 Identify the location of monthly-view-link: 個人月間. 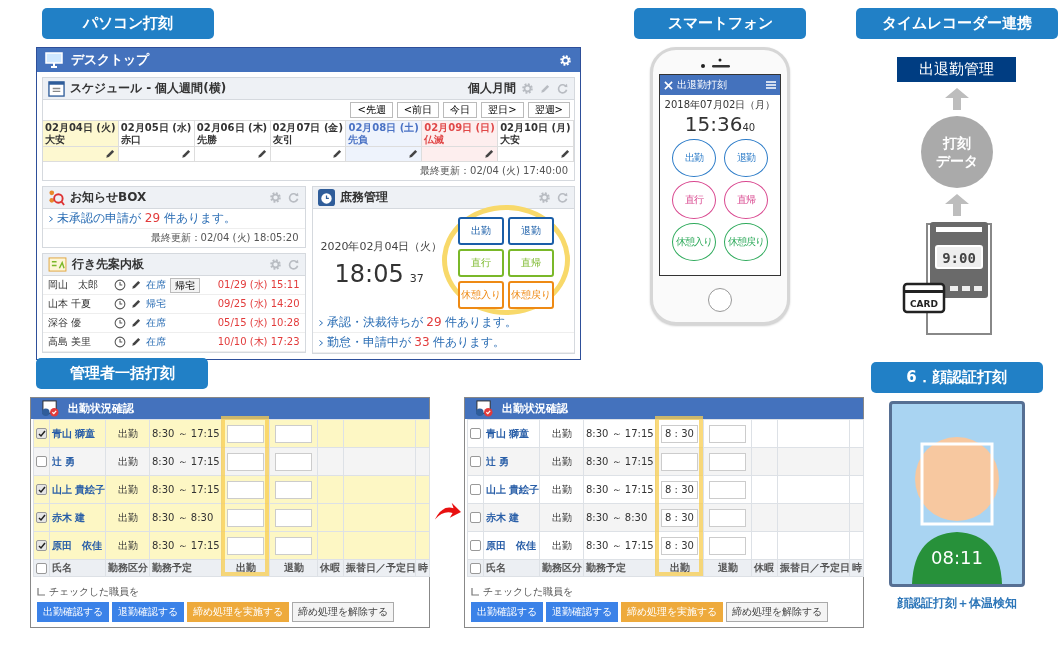
(492, 88).